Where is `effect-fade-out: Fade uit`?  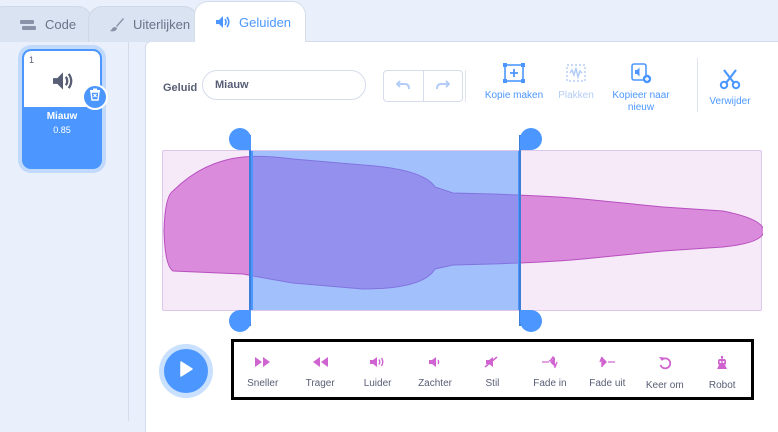 effect-fade-out: Fade uit is located at coordinates (607, 369).